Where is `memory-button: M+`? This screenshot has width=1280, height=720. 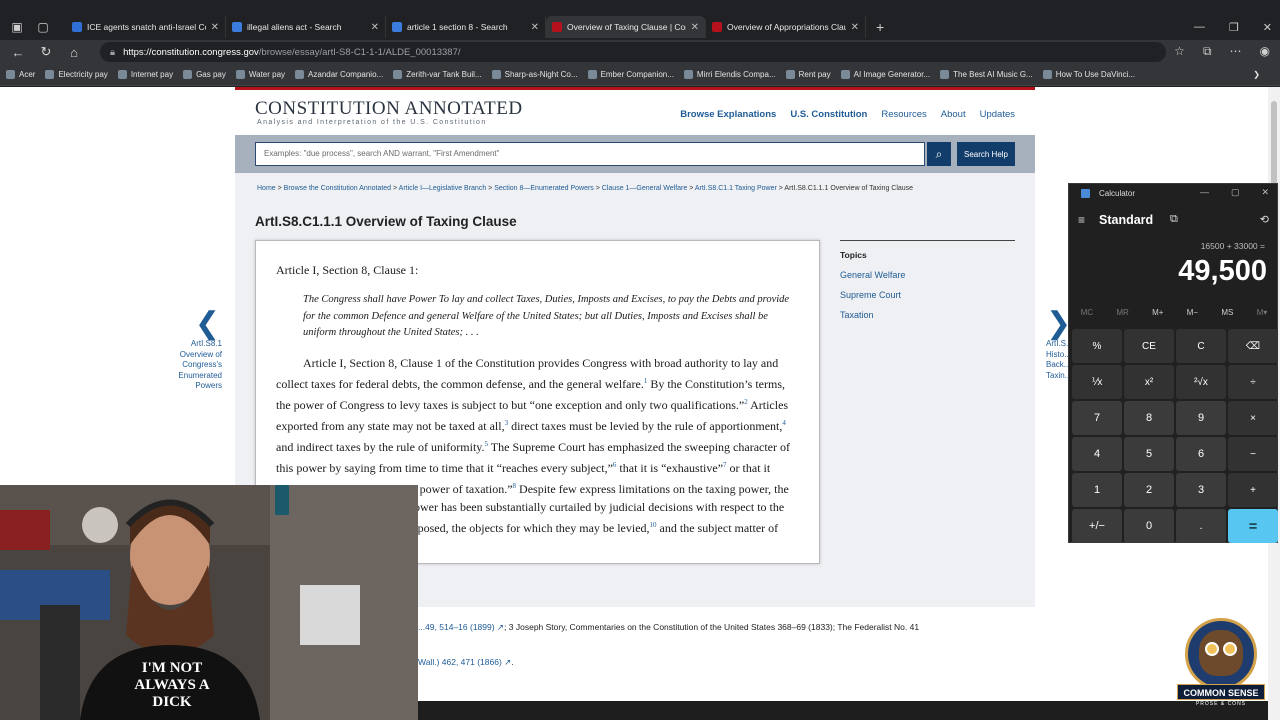 memory-button: M+ is located at coordinates (1157, 312).